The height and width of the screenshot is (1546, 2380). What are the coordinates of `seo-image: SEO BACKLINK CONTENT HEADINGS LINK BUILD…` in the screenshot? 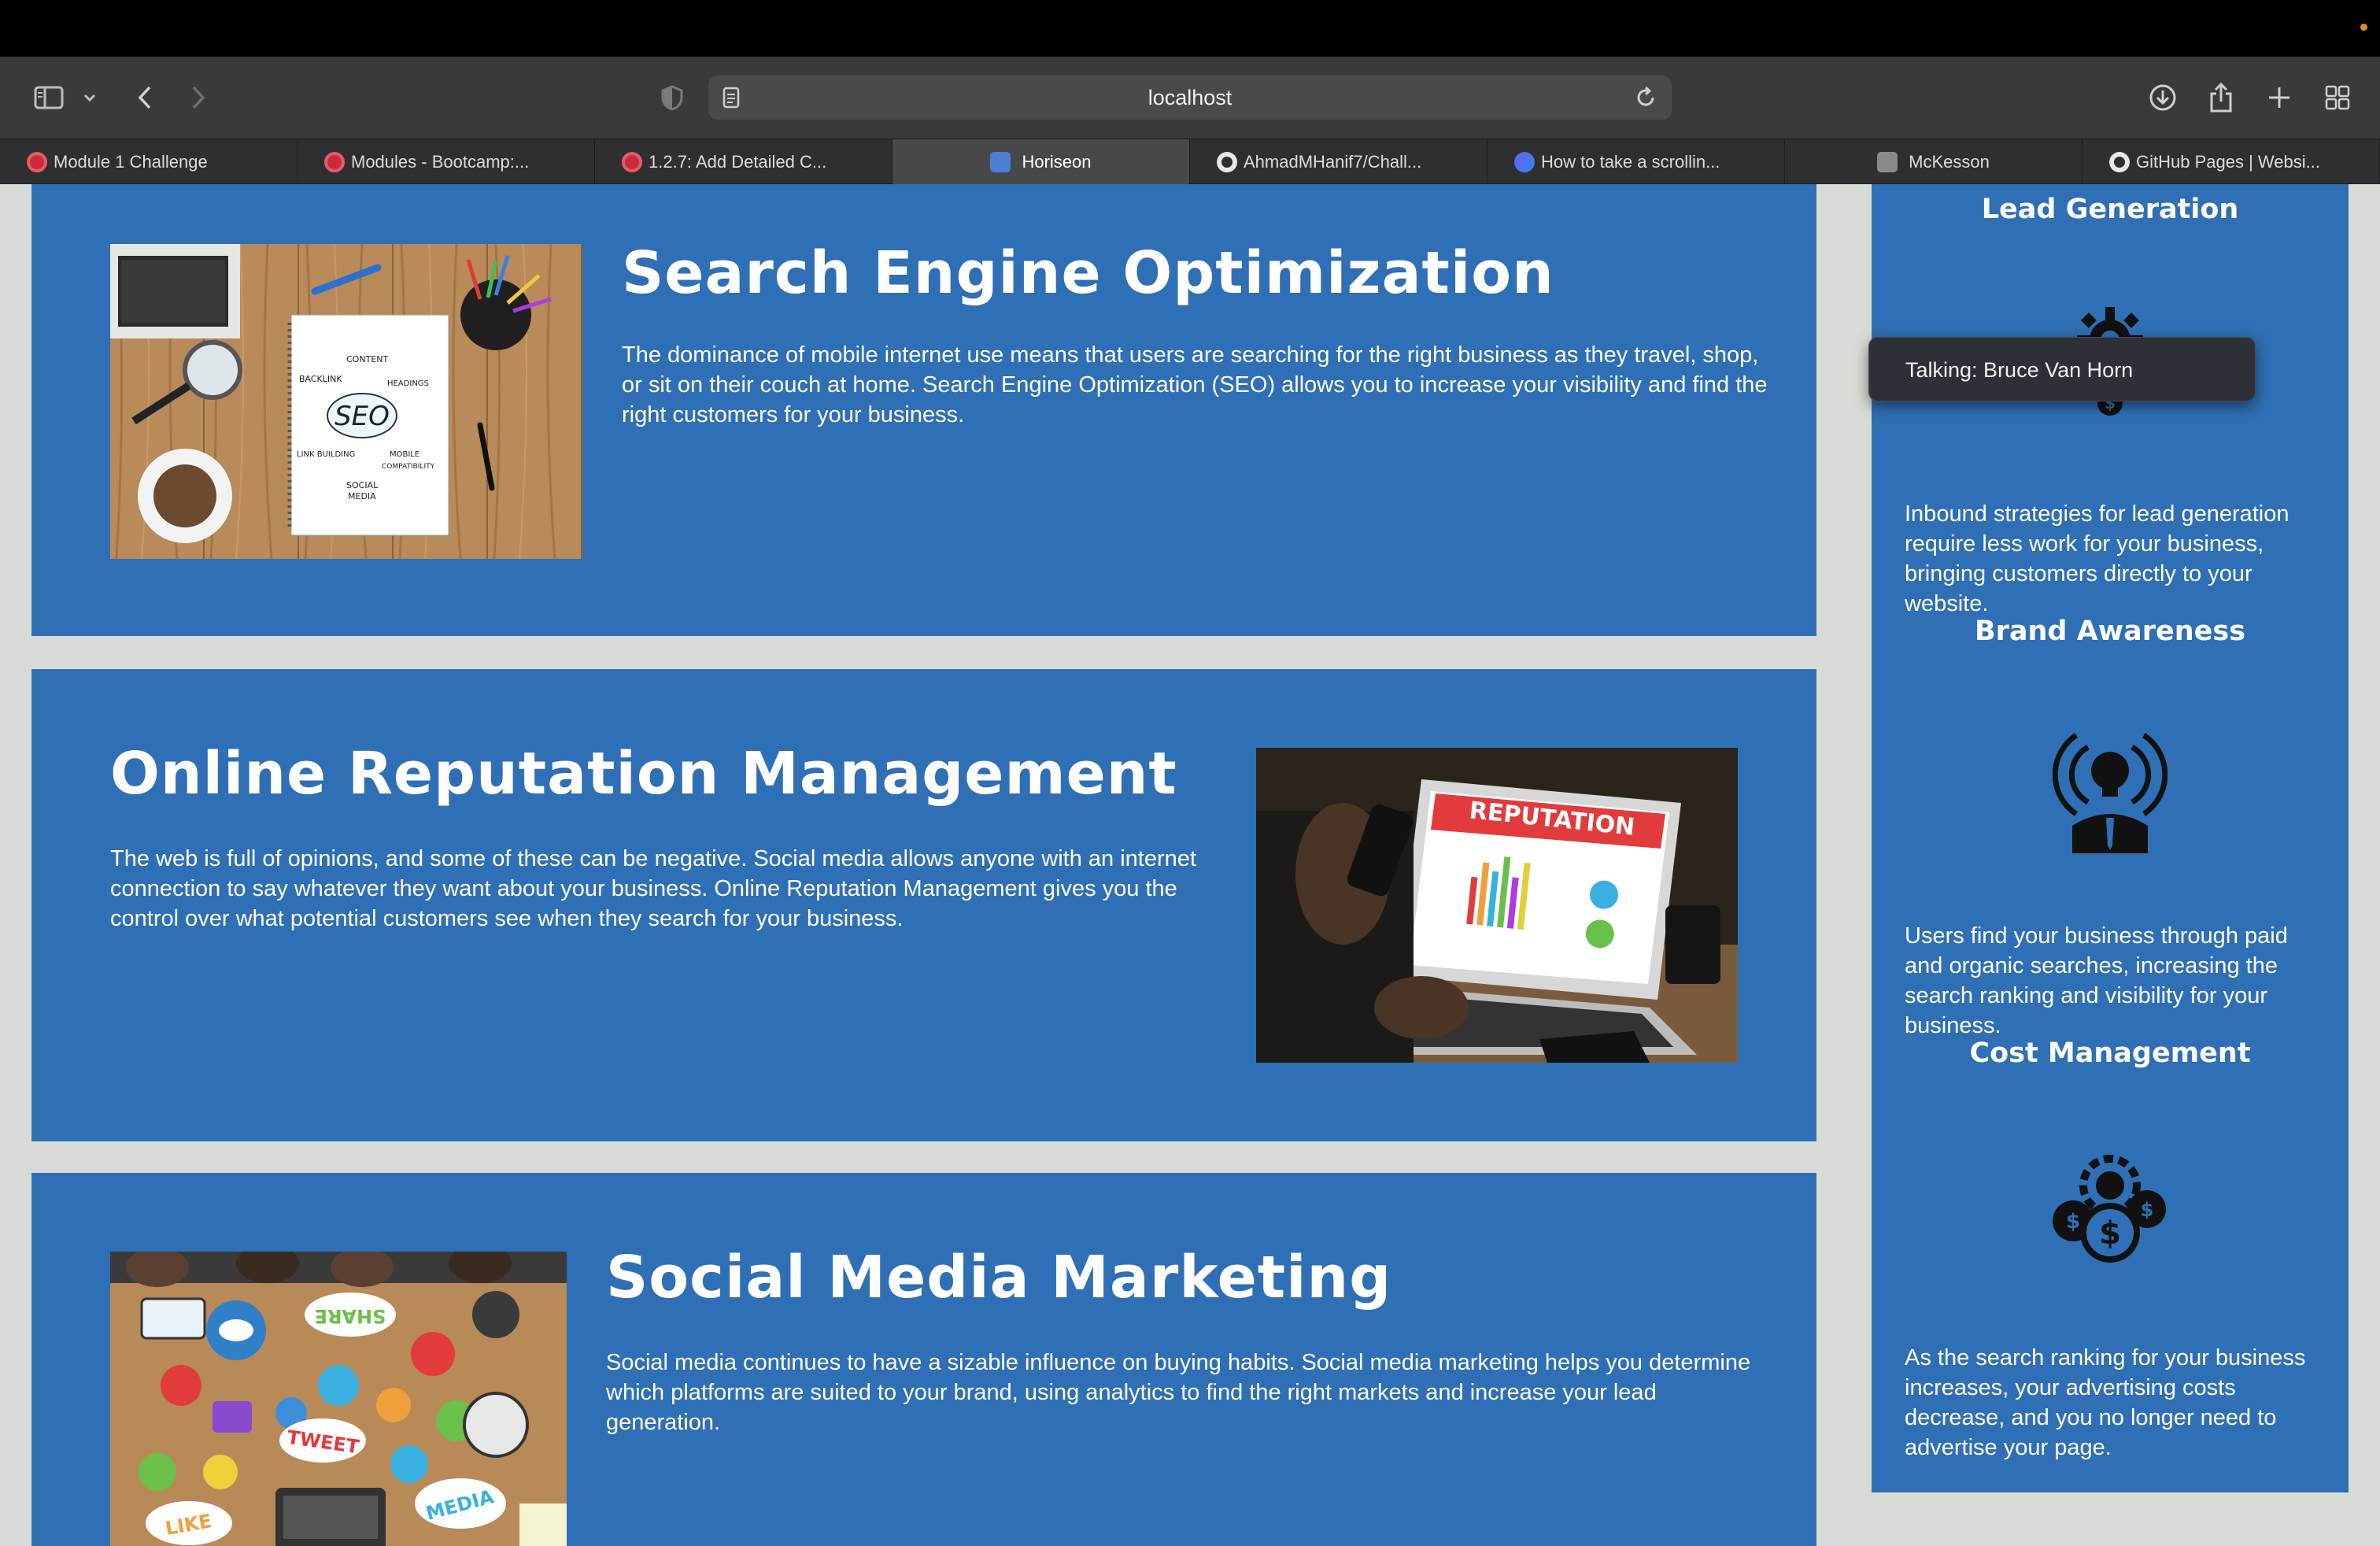 It's located at (346, 401).